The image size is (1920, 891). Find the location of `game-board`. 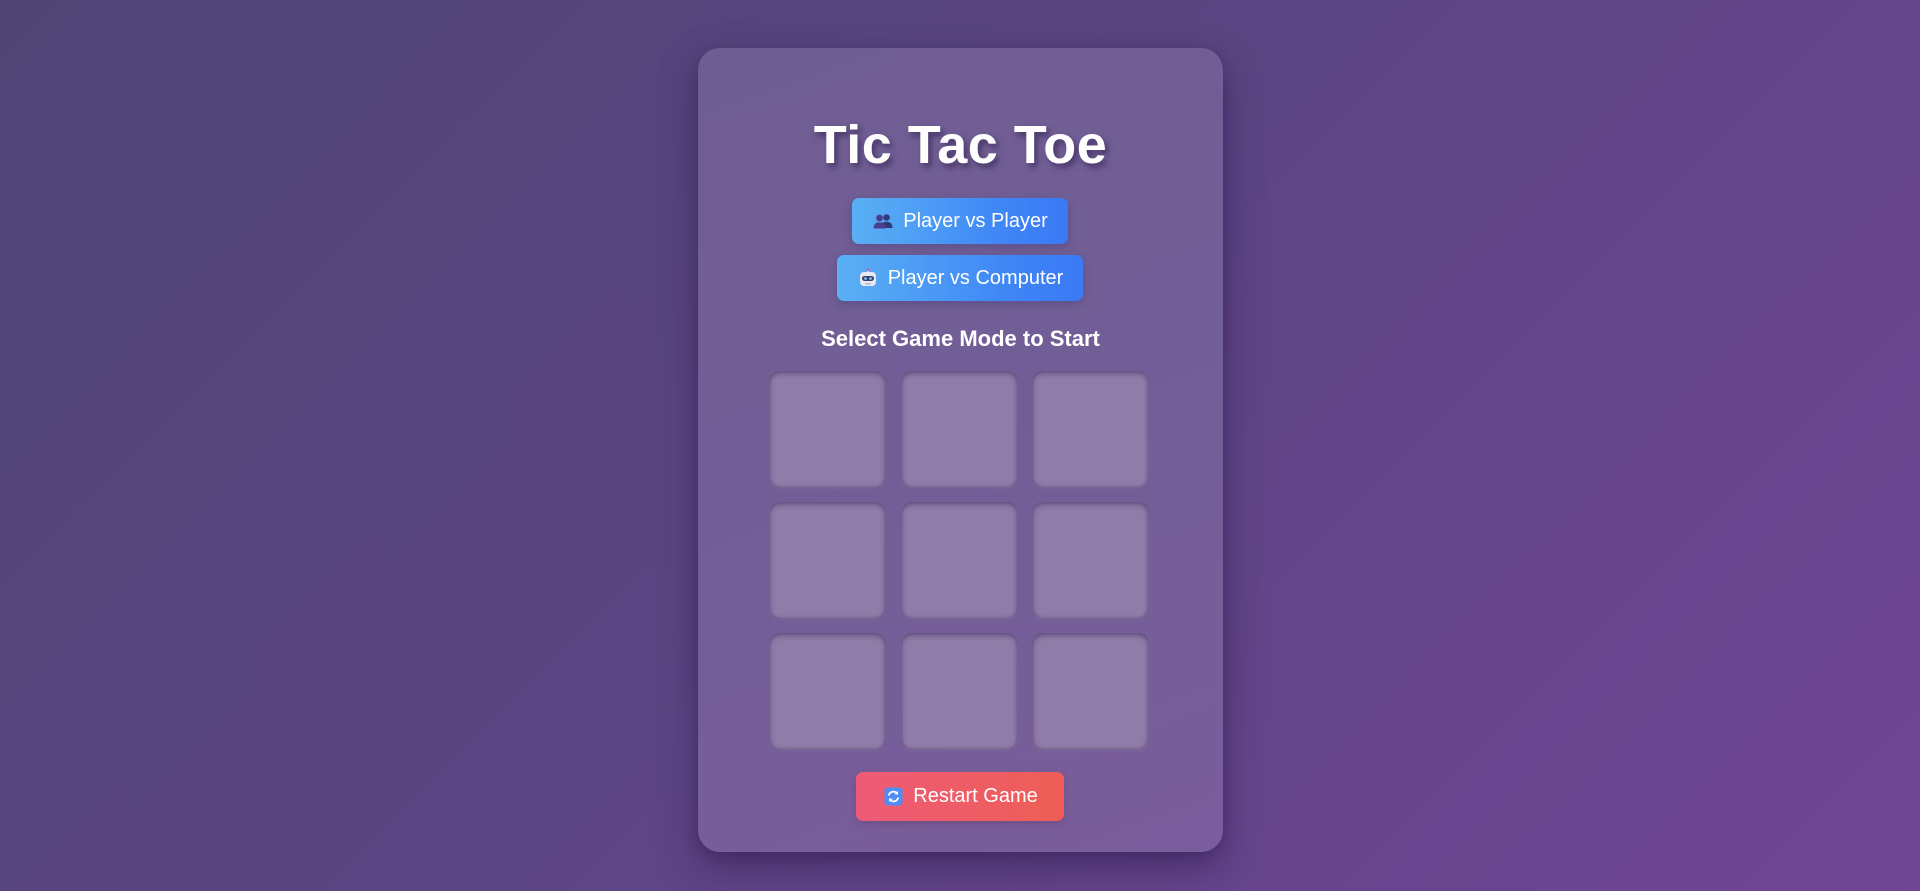

game-board is located at coordinates (960, 562).